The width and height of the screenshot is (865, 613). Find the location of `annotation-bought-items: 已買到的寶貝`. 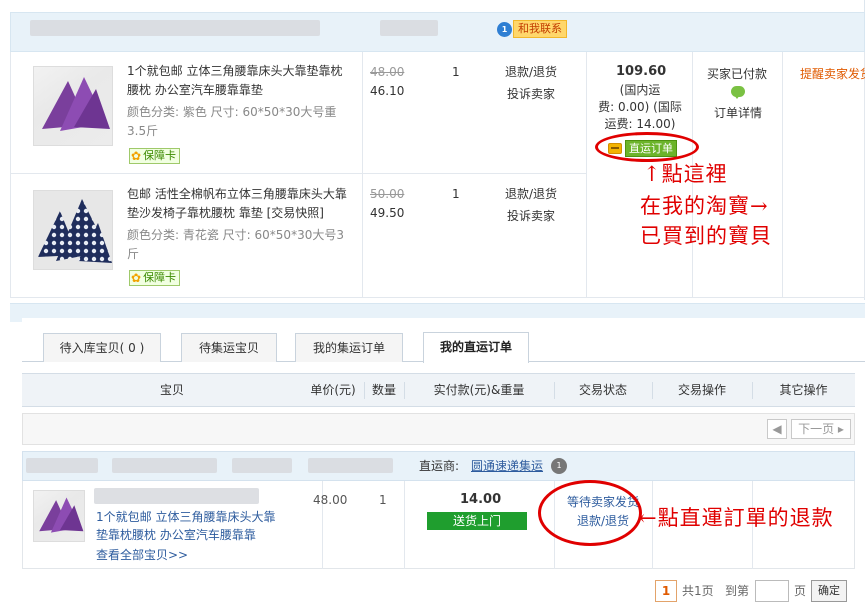

annotation-bought-items: 已買到的寶貝 is located at coordinates (706, 236).